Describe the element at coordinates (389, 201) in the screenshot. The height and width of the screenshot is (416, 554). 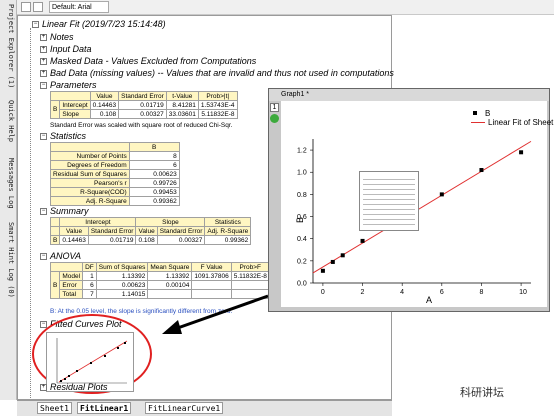
I see `fit-table-thumbnail` at that location.